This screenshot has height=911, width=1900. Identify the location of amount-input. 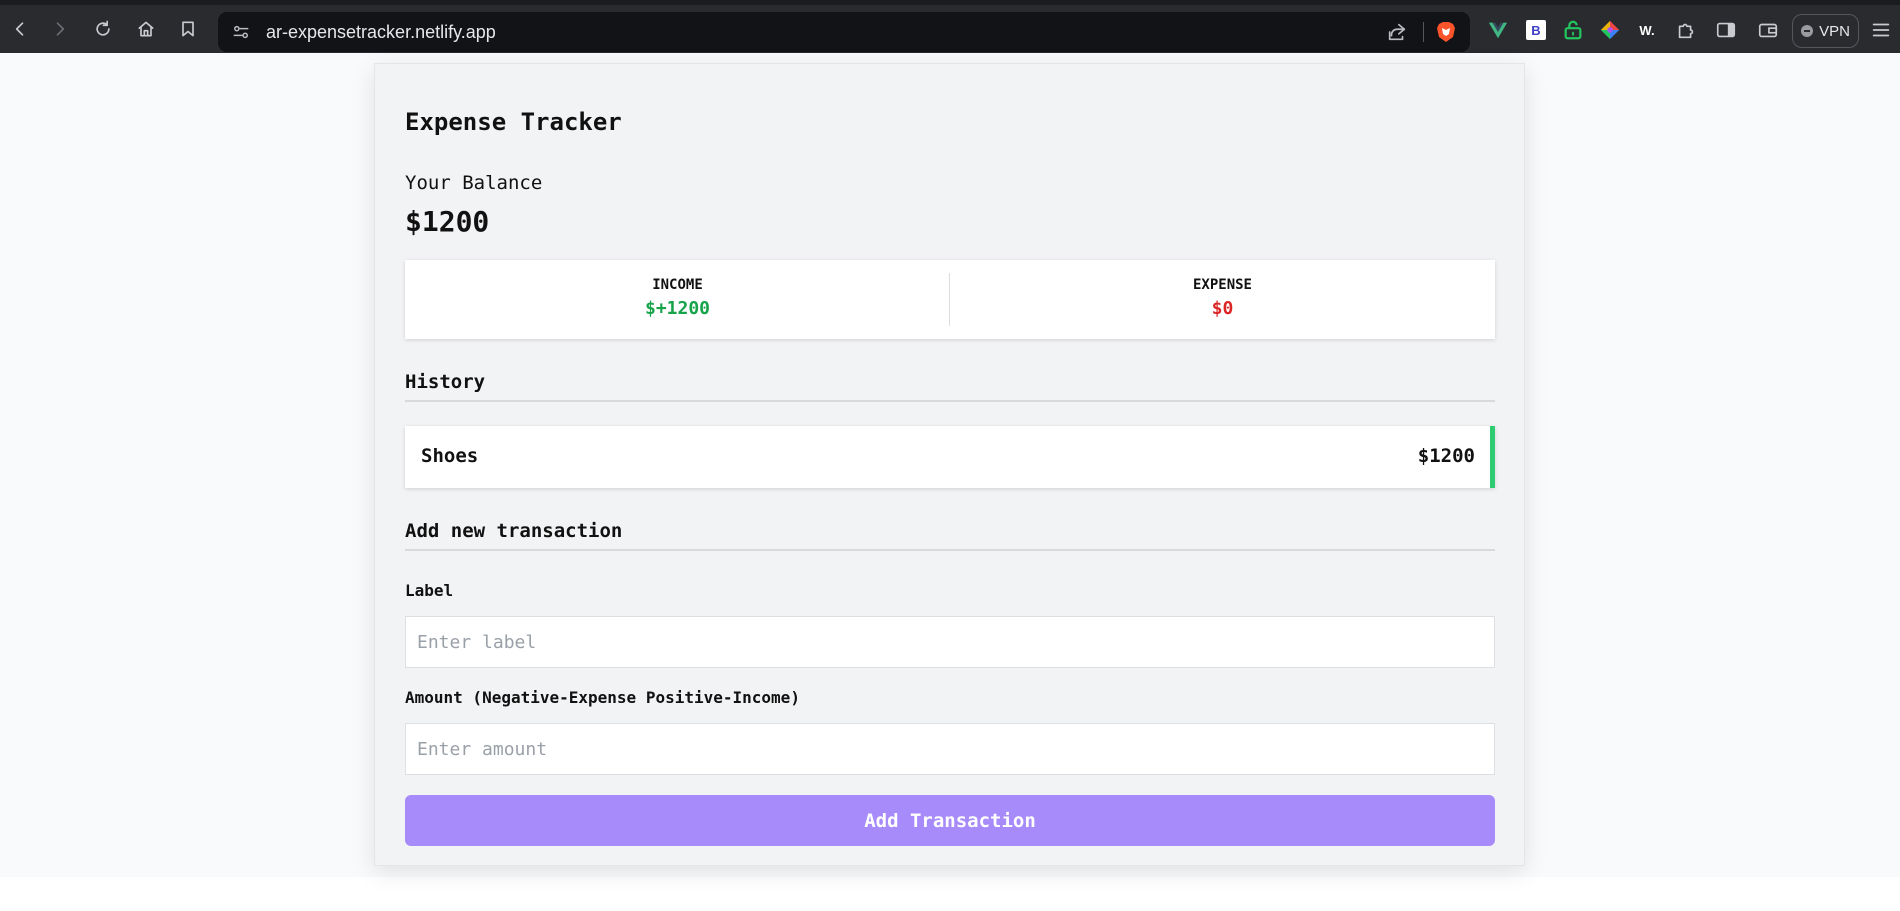
(950, 749).